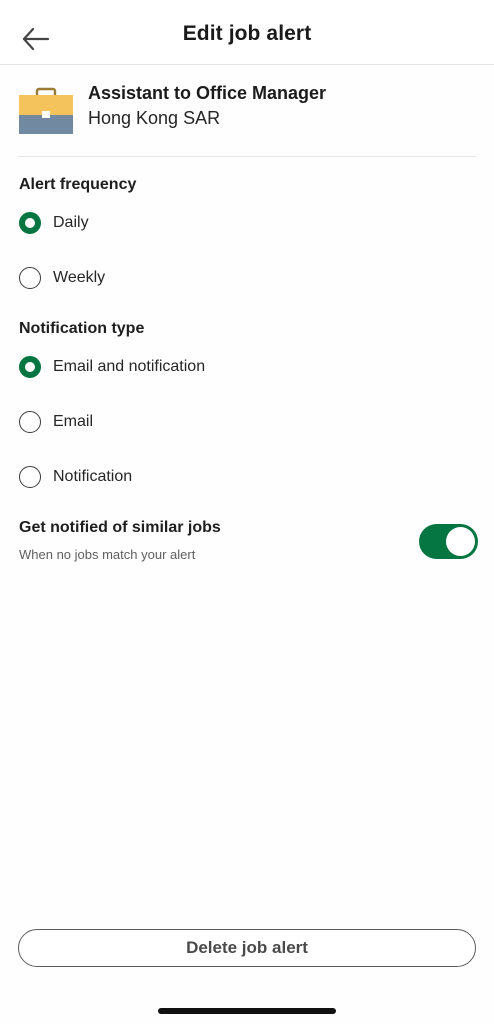 The height and width of the screenshot is (1024, 494). Describe the element at coordinates (460, 541) in the screenshot. I see `toggle-knob` at that location.